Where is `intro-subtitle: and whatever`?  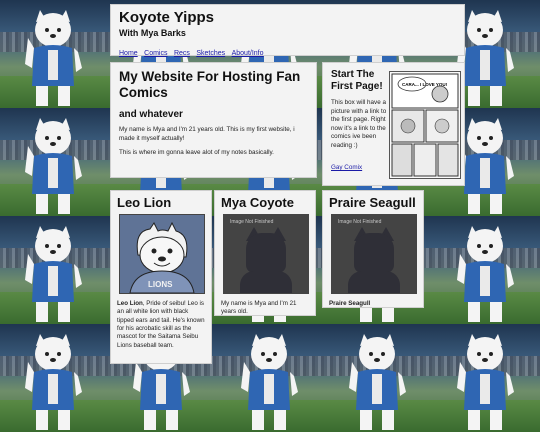 intro-subtitle: and whatever is located at coordinates (151, 115).